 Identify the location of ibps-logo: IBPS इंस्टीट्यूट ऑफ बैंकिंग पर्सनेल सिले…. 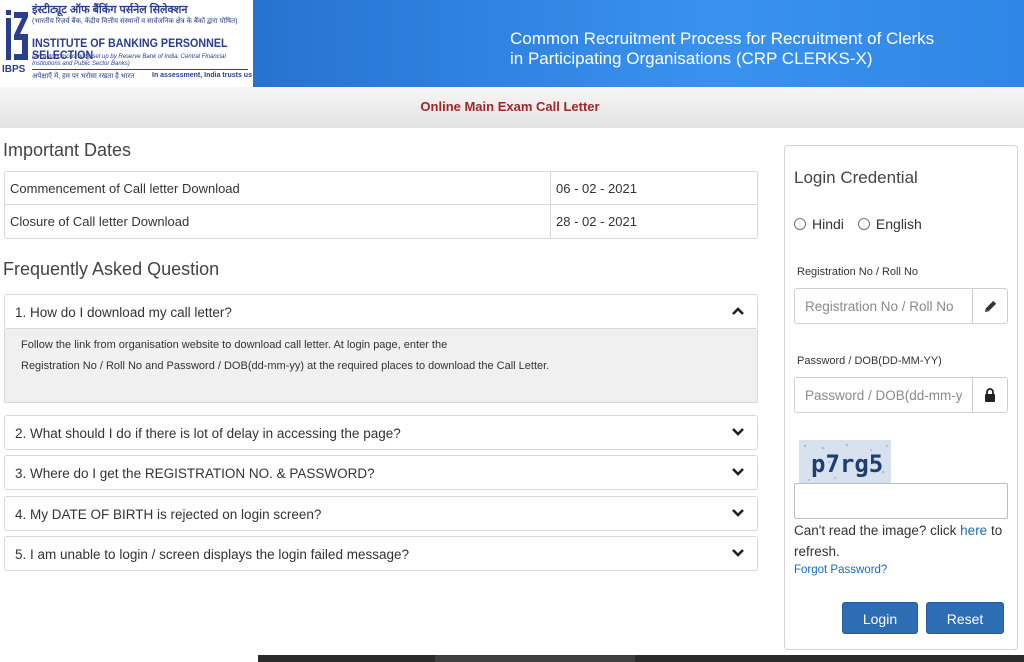
(126, 43).